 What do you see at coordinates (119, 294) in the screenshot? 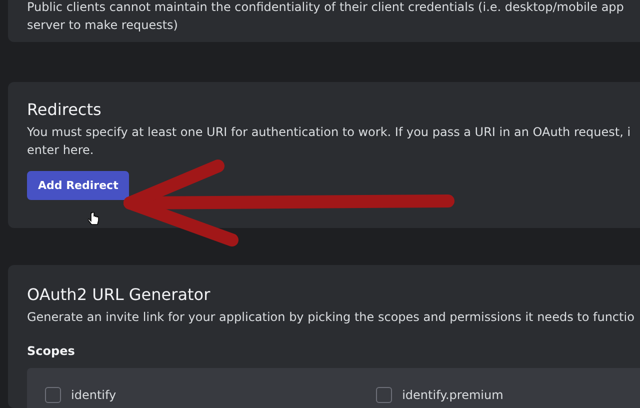
I see `section-title: OAuth2 URL Generator` at bounding box center [119, 294].